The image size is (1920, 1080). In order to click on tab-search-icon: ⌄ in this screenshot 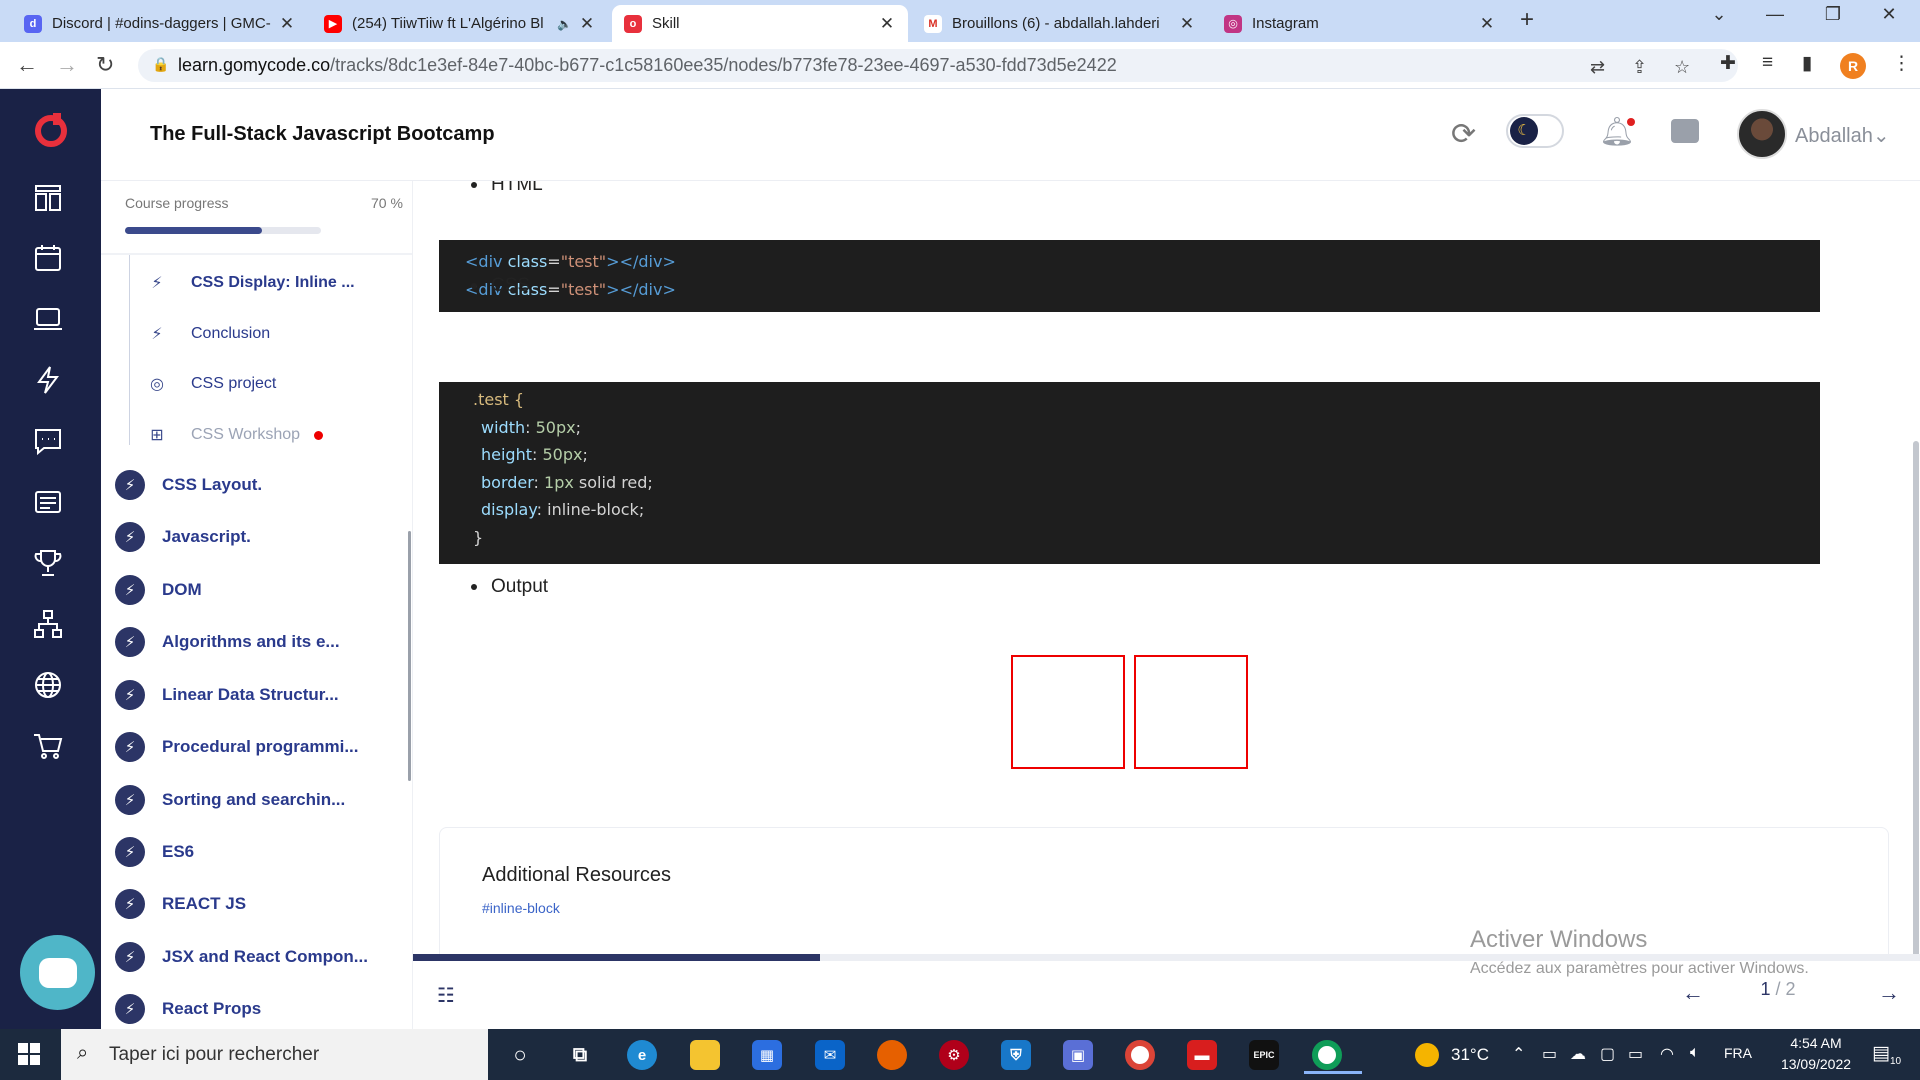, I will do `click(1719, 14)`.